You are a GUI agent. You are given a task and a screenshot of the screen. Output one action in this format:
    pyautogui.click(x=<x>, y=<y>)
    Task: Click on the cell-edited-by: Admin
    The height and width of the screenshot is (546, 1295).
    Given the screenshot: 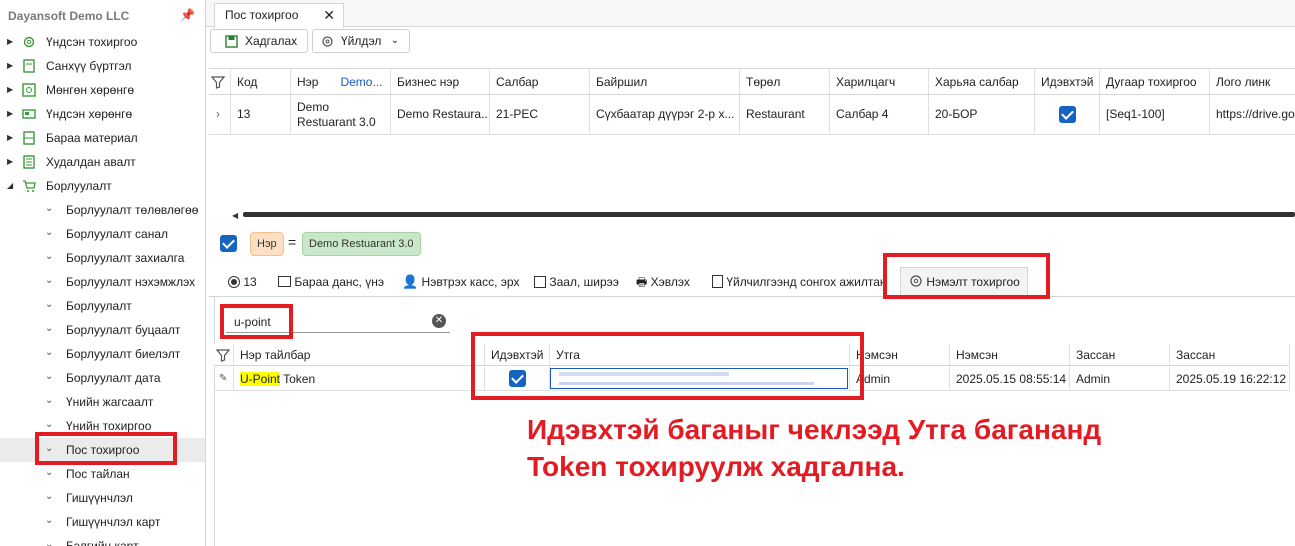 What is the action you would take?
    pyautogui.click(x=1120, y=379)
    